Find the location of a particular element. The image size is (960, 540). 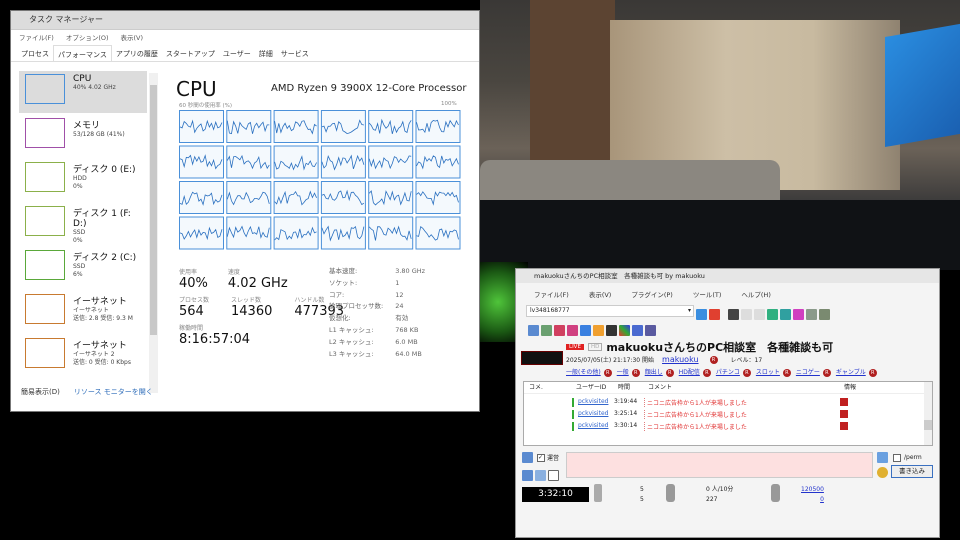

col-no: コメ. is located at coordinates (550, 387).